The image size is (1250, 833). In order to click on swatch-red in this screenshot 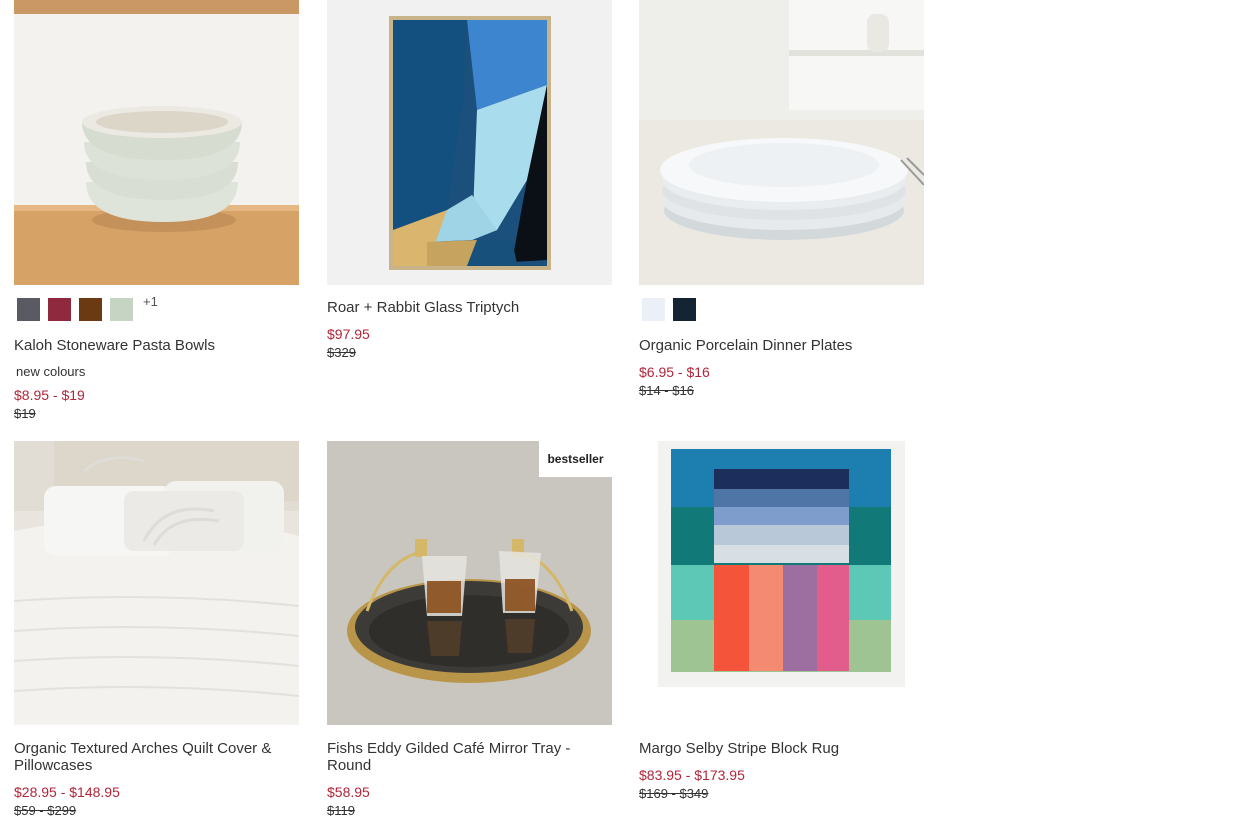, I will do `click(59, 309)`.